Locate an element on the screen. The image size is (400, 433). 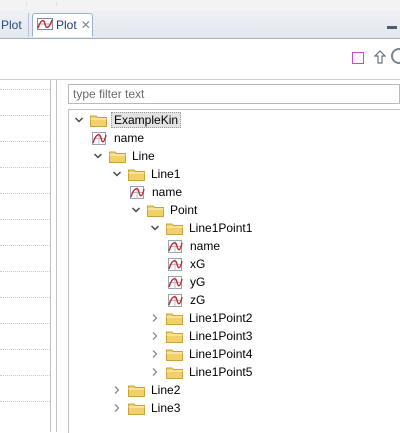
filter-input is located at coordinates (234, 94).